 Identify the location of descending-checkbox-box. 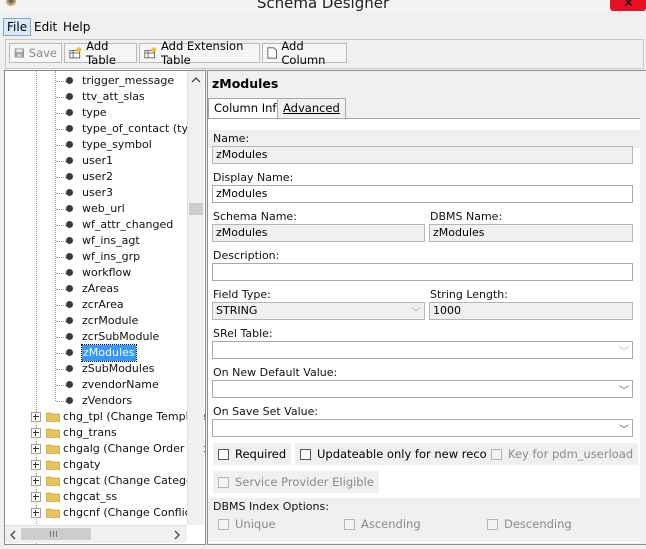
(492, 524).